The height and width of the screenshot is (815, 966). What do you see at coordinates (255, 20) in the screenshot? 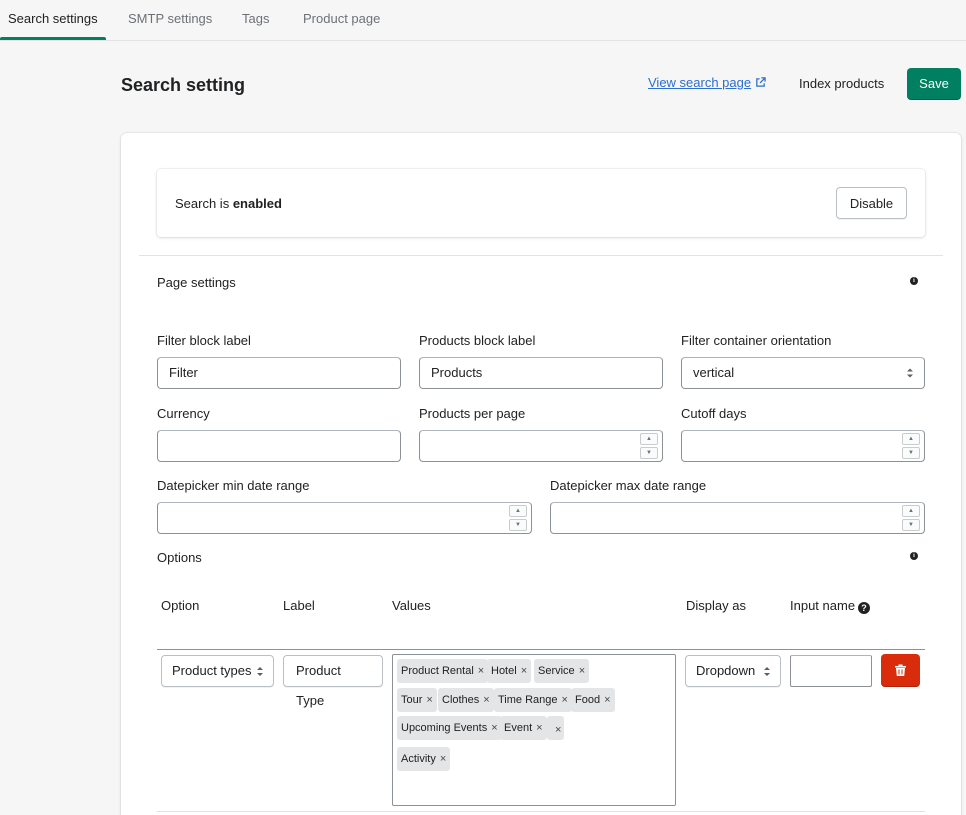
I see `tab-tags: Tags` at bounding box center [255, 20].